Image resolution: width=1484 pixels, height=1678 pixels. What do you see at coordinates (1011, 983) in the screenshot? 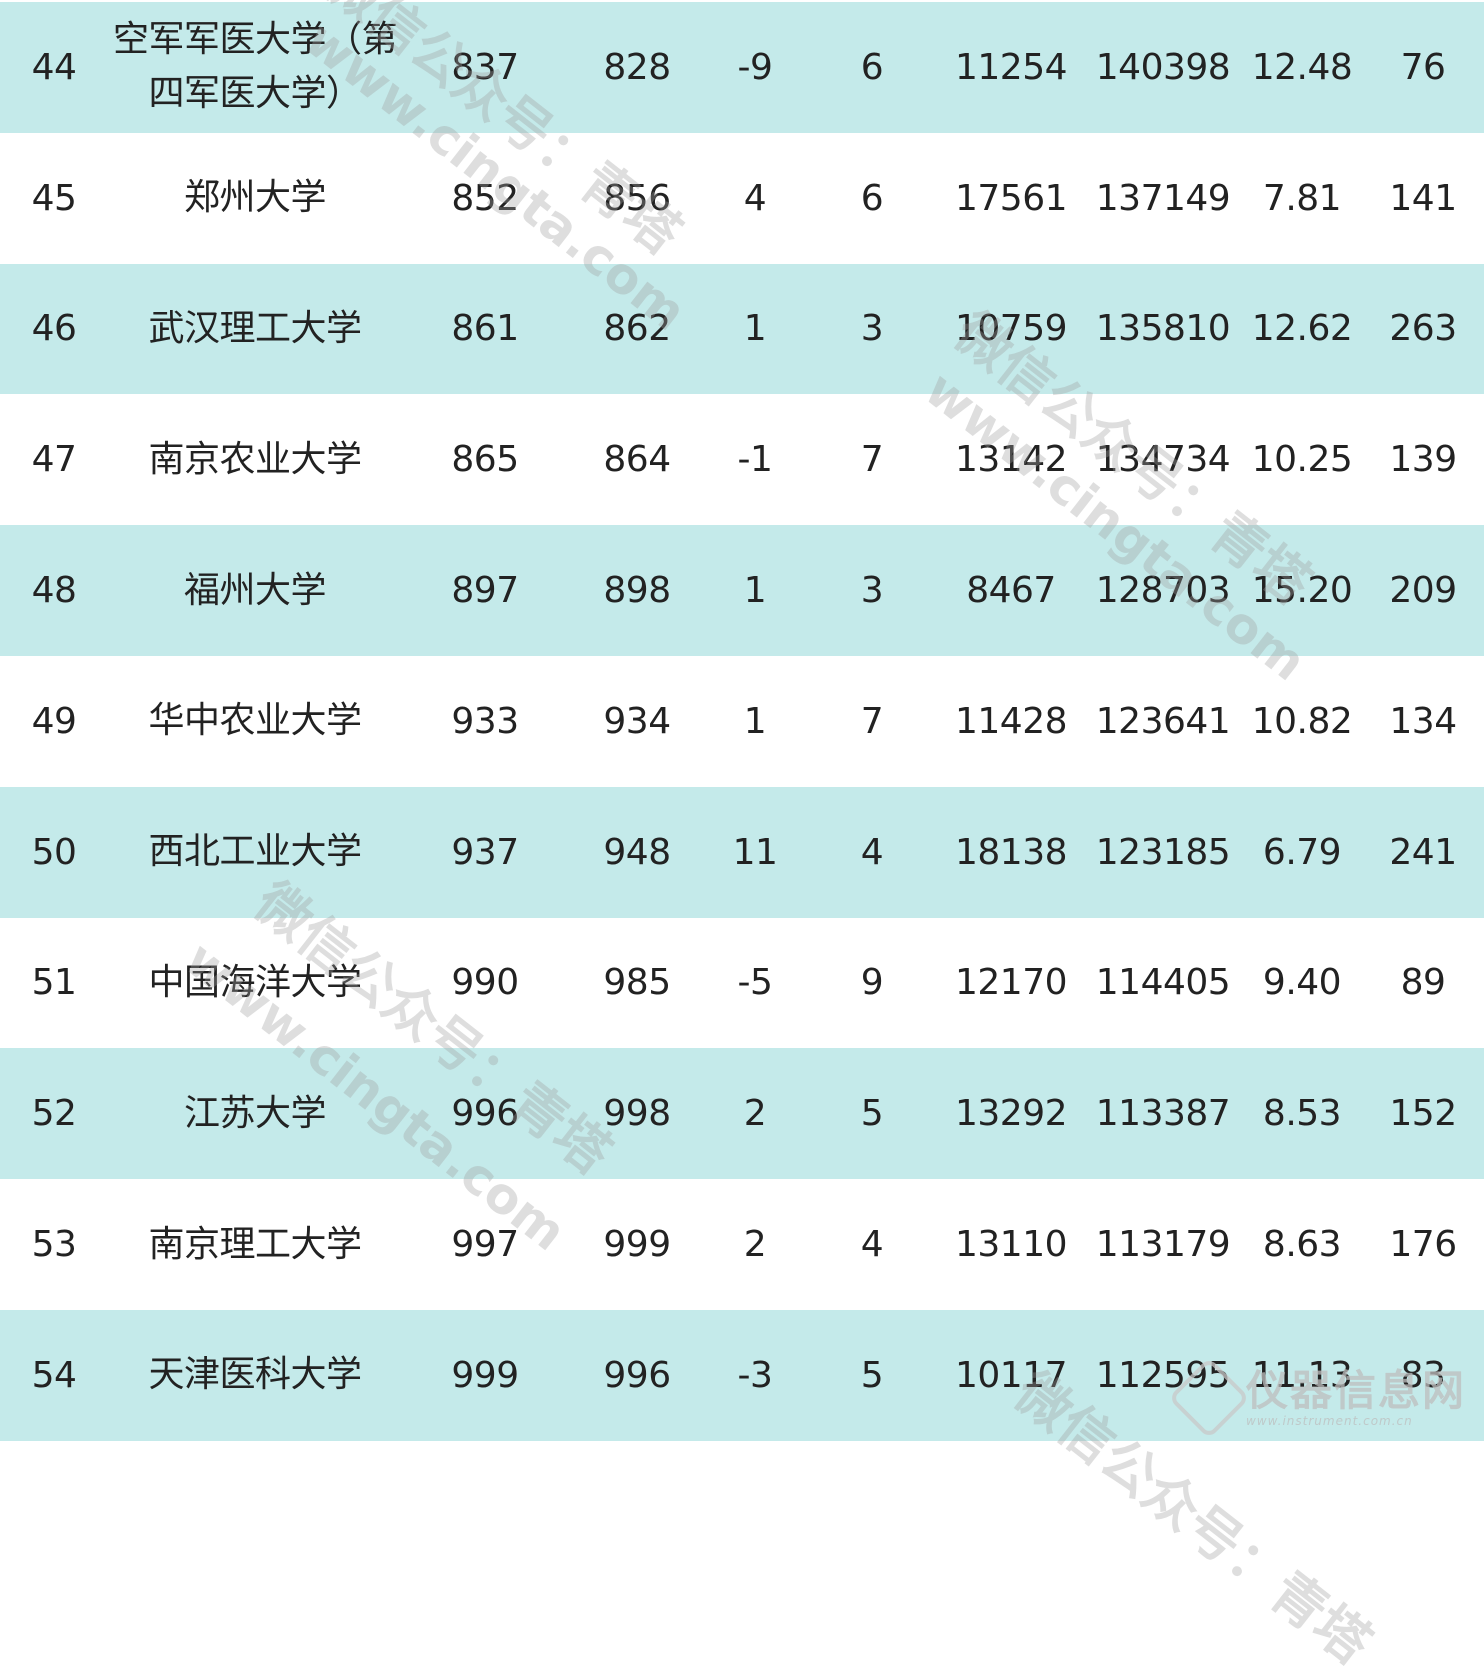
I see `value-cell: 12170` at bounding box center [1011, 983].